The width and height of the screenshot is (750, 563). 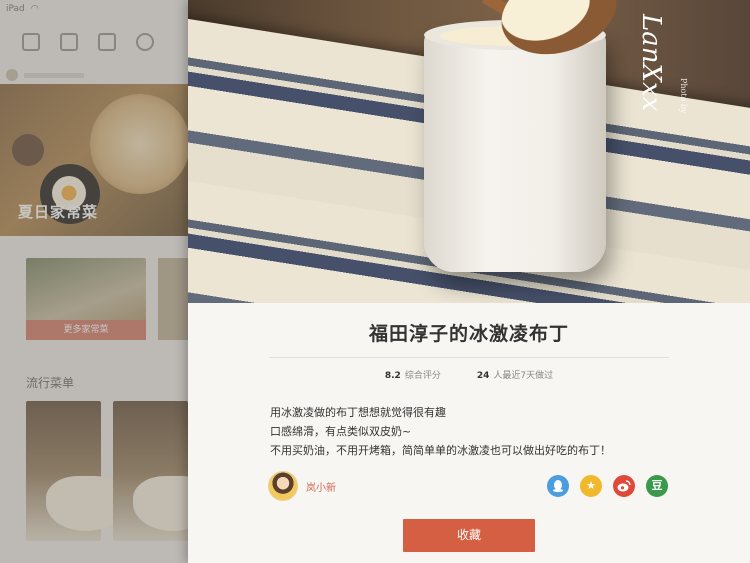 What do you see at coordinates (657, 486) in the screenshot?
I see `douban-icon: 豆` at bounding box center [657, 486].